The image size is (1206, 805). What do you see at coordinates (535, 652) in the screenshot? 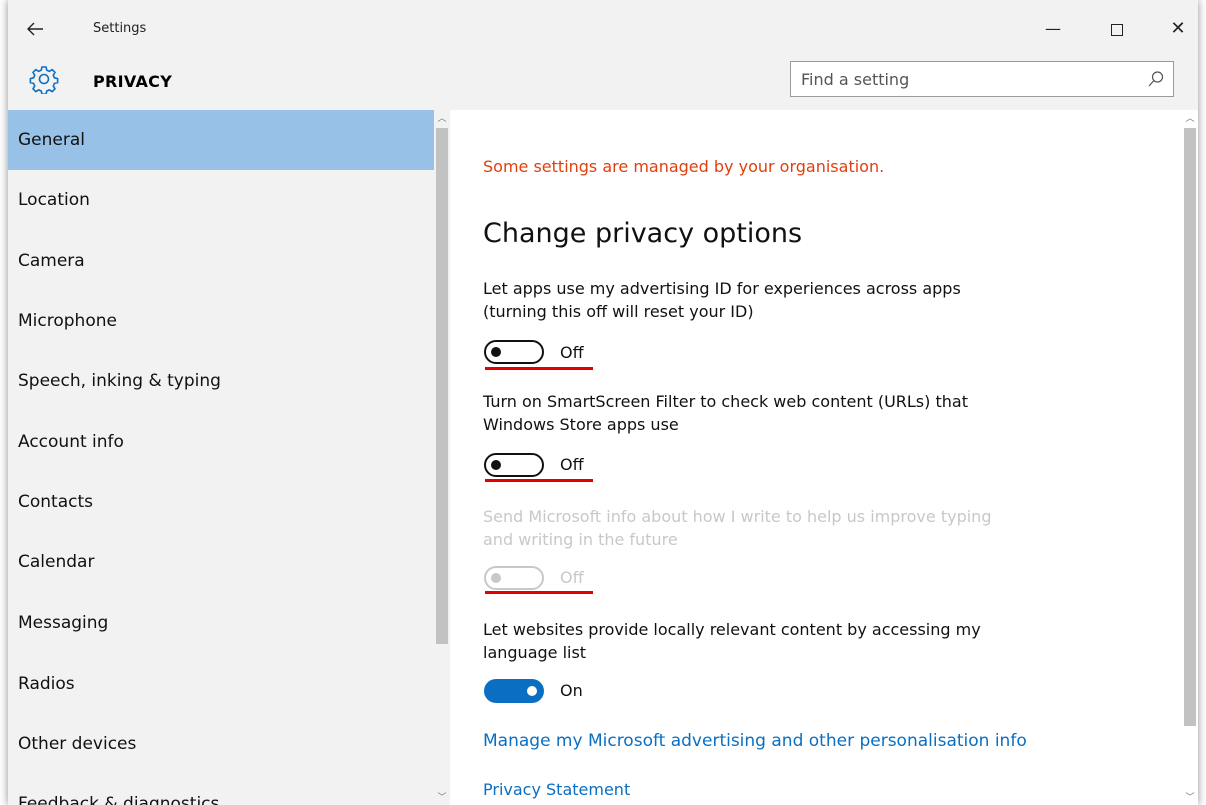
I see `option-label-line: language list` at bounding box center [535, 652].